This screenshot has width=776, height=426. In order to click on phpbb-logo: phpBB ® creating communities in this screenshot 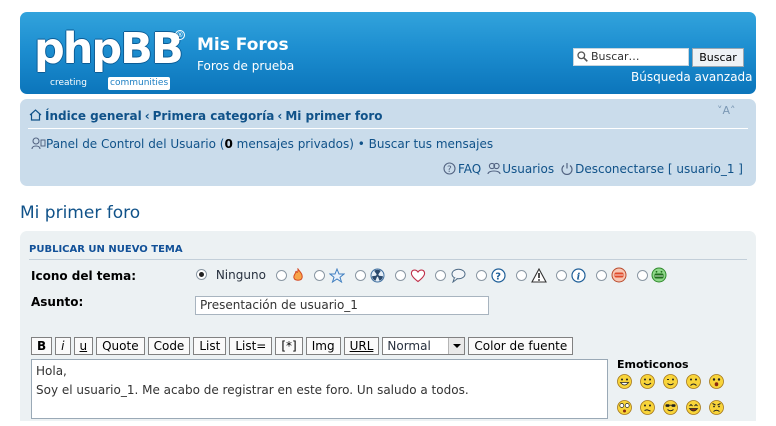, I will do `click(109, 57)`.